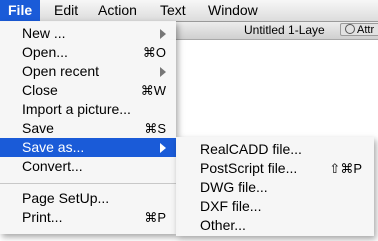  What do you see at coordinates (88, 183) in the screenshot?
I see `menu-separator` at bounding box center [88, 183].